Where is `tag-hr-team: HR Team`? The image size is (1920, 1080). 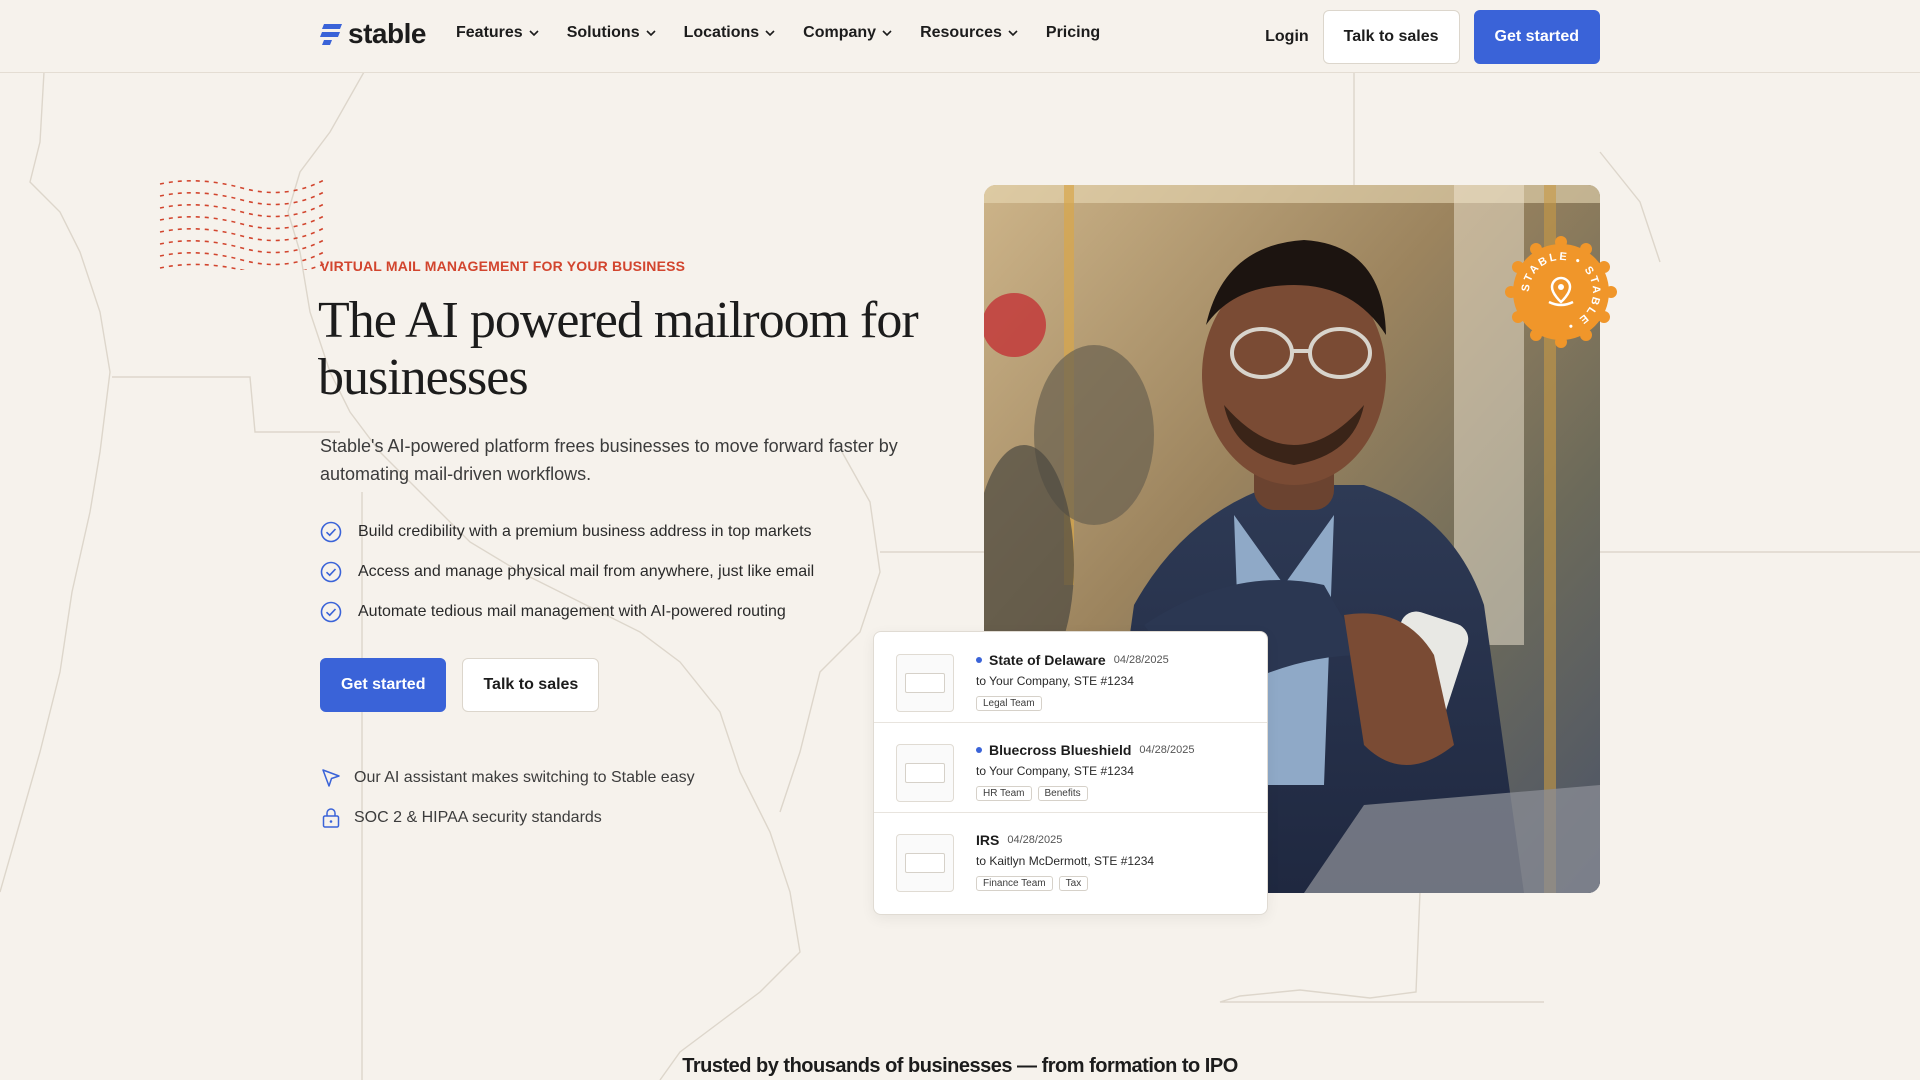
tag-hr-team: HR Team is located at coordinates (1004, 793).